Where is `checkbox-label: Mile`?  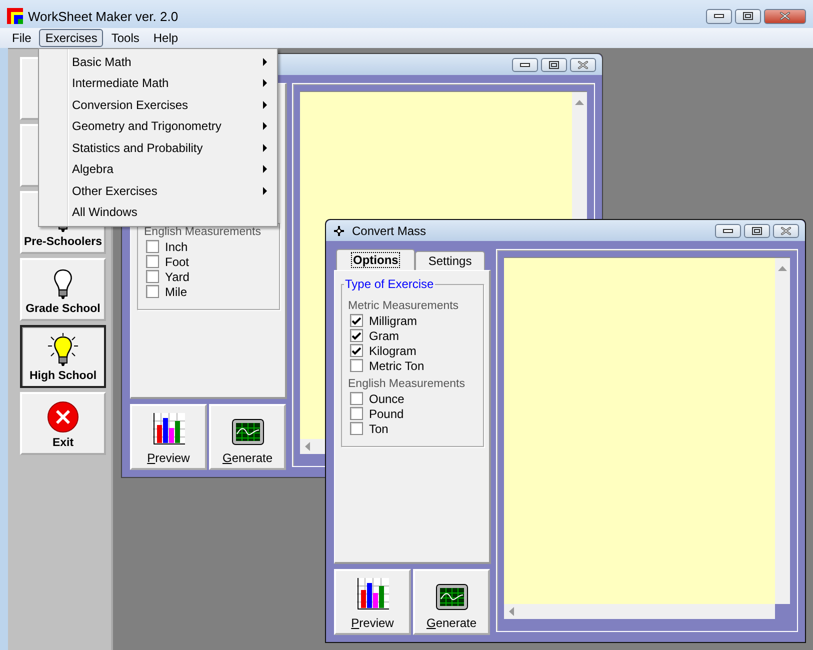 checkbox-label: Mile is located at coordinates (176, 291).